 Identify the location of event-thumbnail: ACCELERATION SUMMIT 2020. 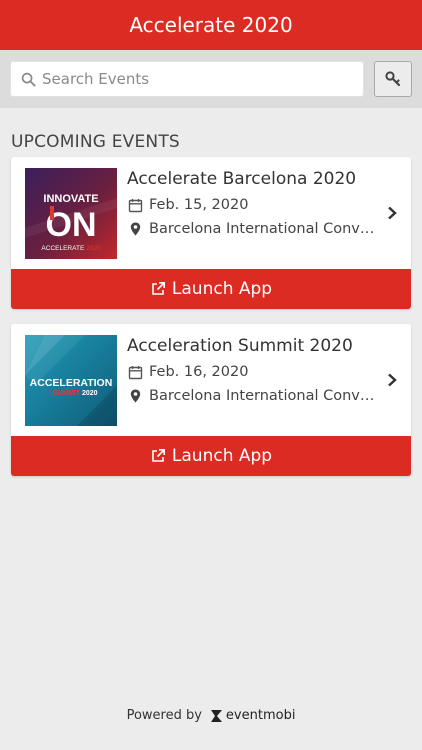
(71, 380).